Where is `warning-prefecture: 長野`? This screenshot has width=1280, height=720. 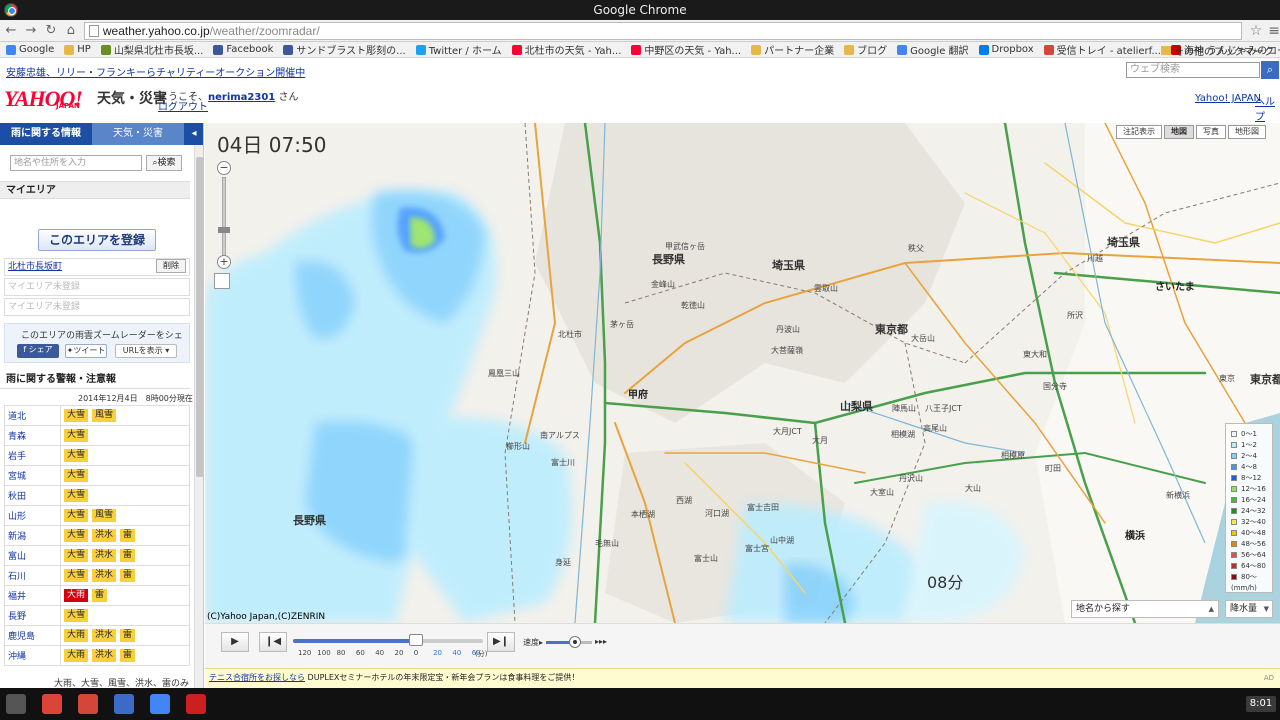
warning-prefecture: 長野 is located at coordinates (32, 615).